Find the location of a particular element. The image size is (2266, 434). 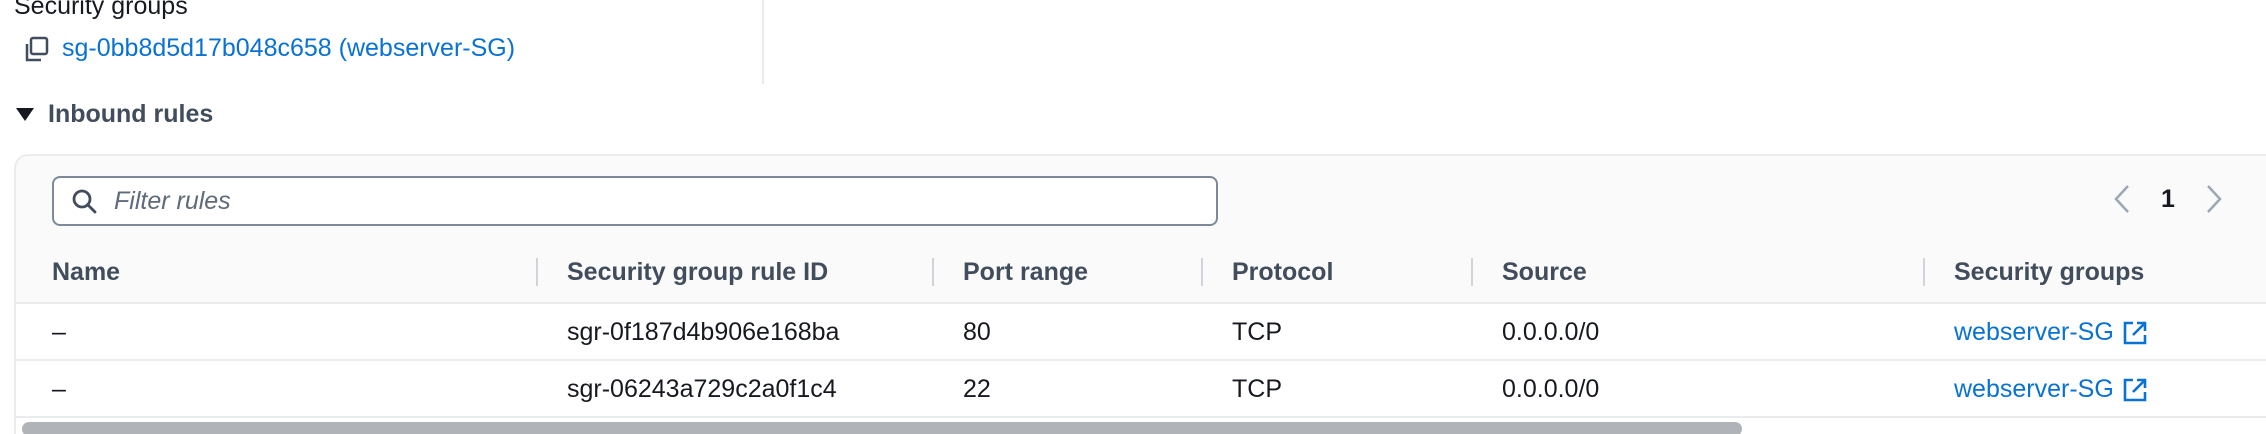

cell-port-range: 22 is located at coordinates (977, 389).